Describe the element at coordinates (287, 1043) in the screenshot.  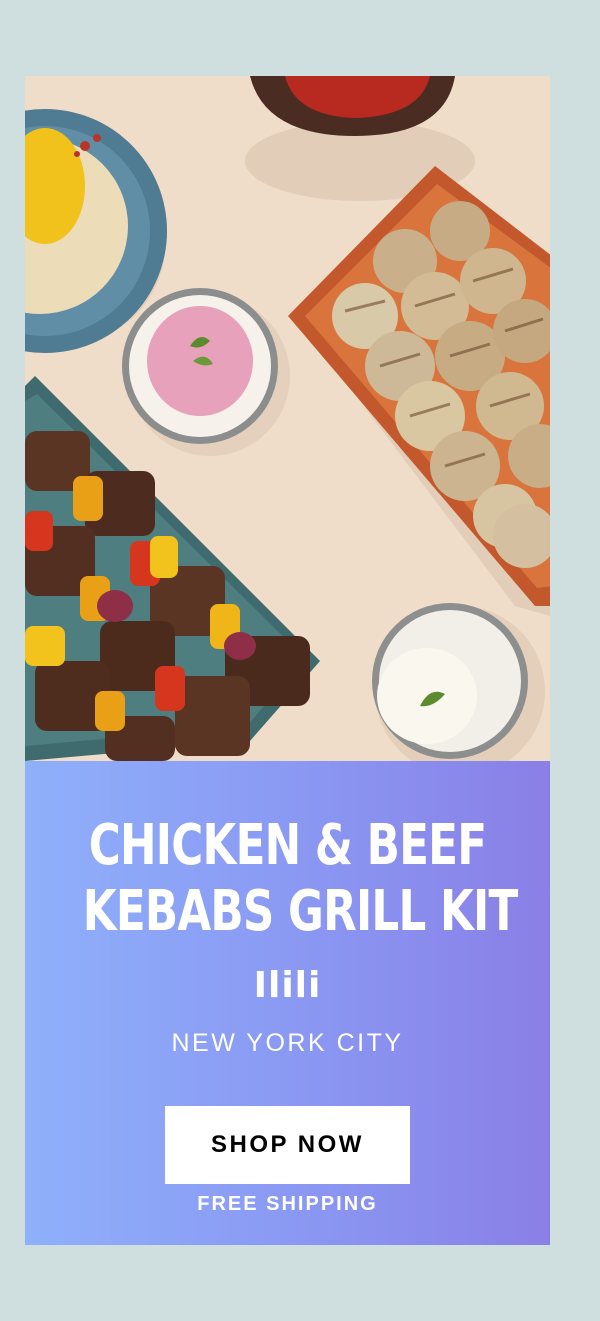
I see `location-label: NEW YORK CITY` at that location.